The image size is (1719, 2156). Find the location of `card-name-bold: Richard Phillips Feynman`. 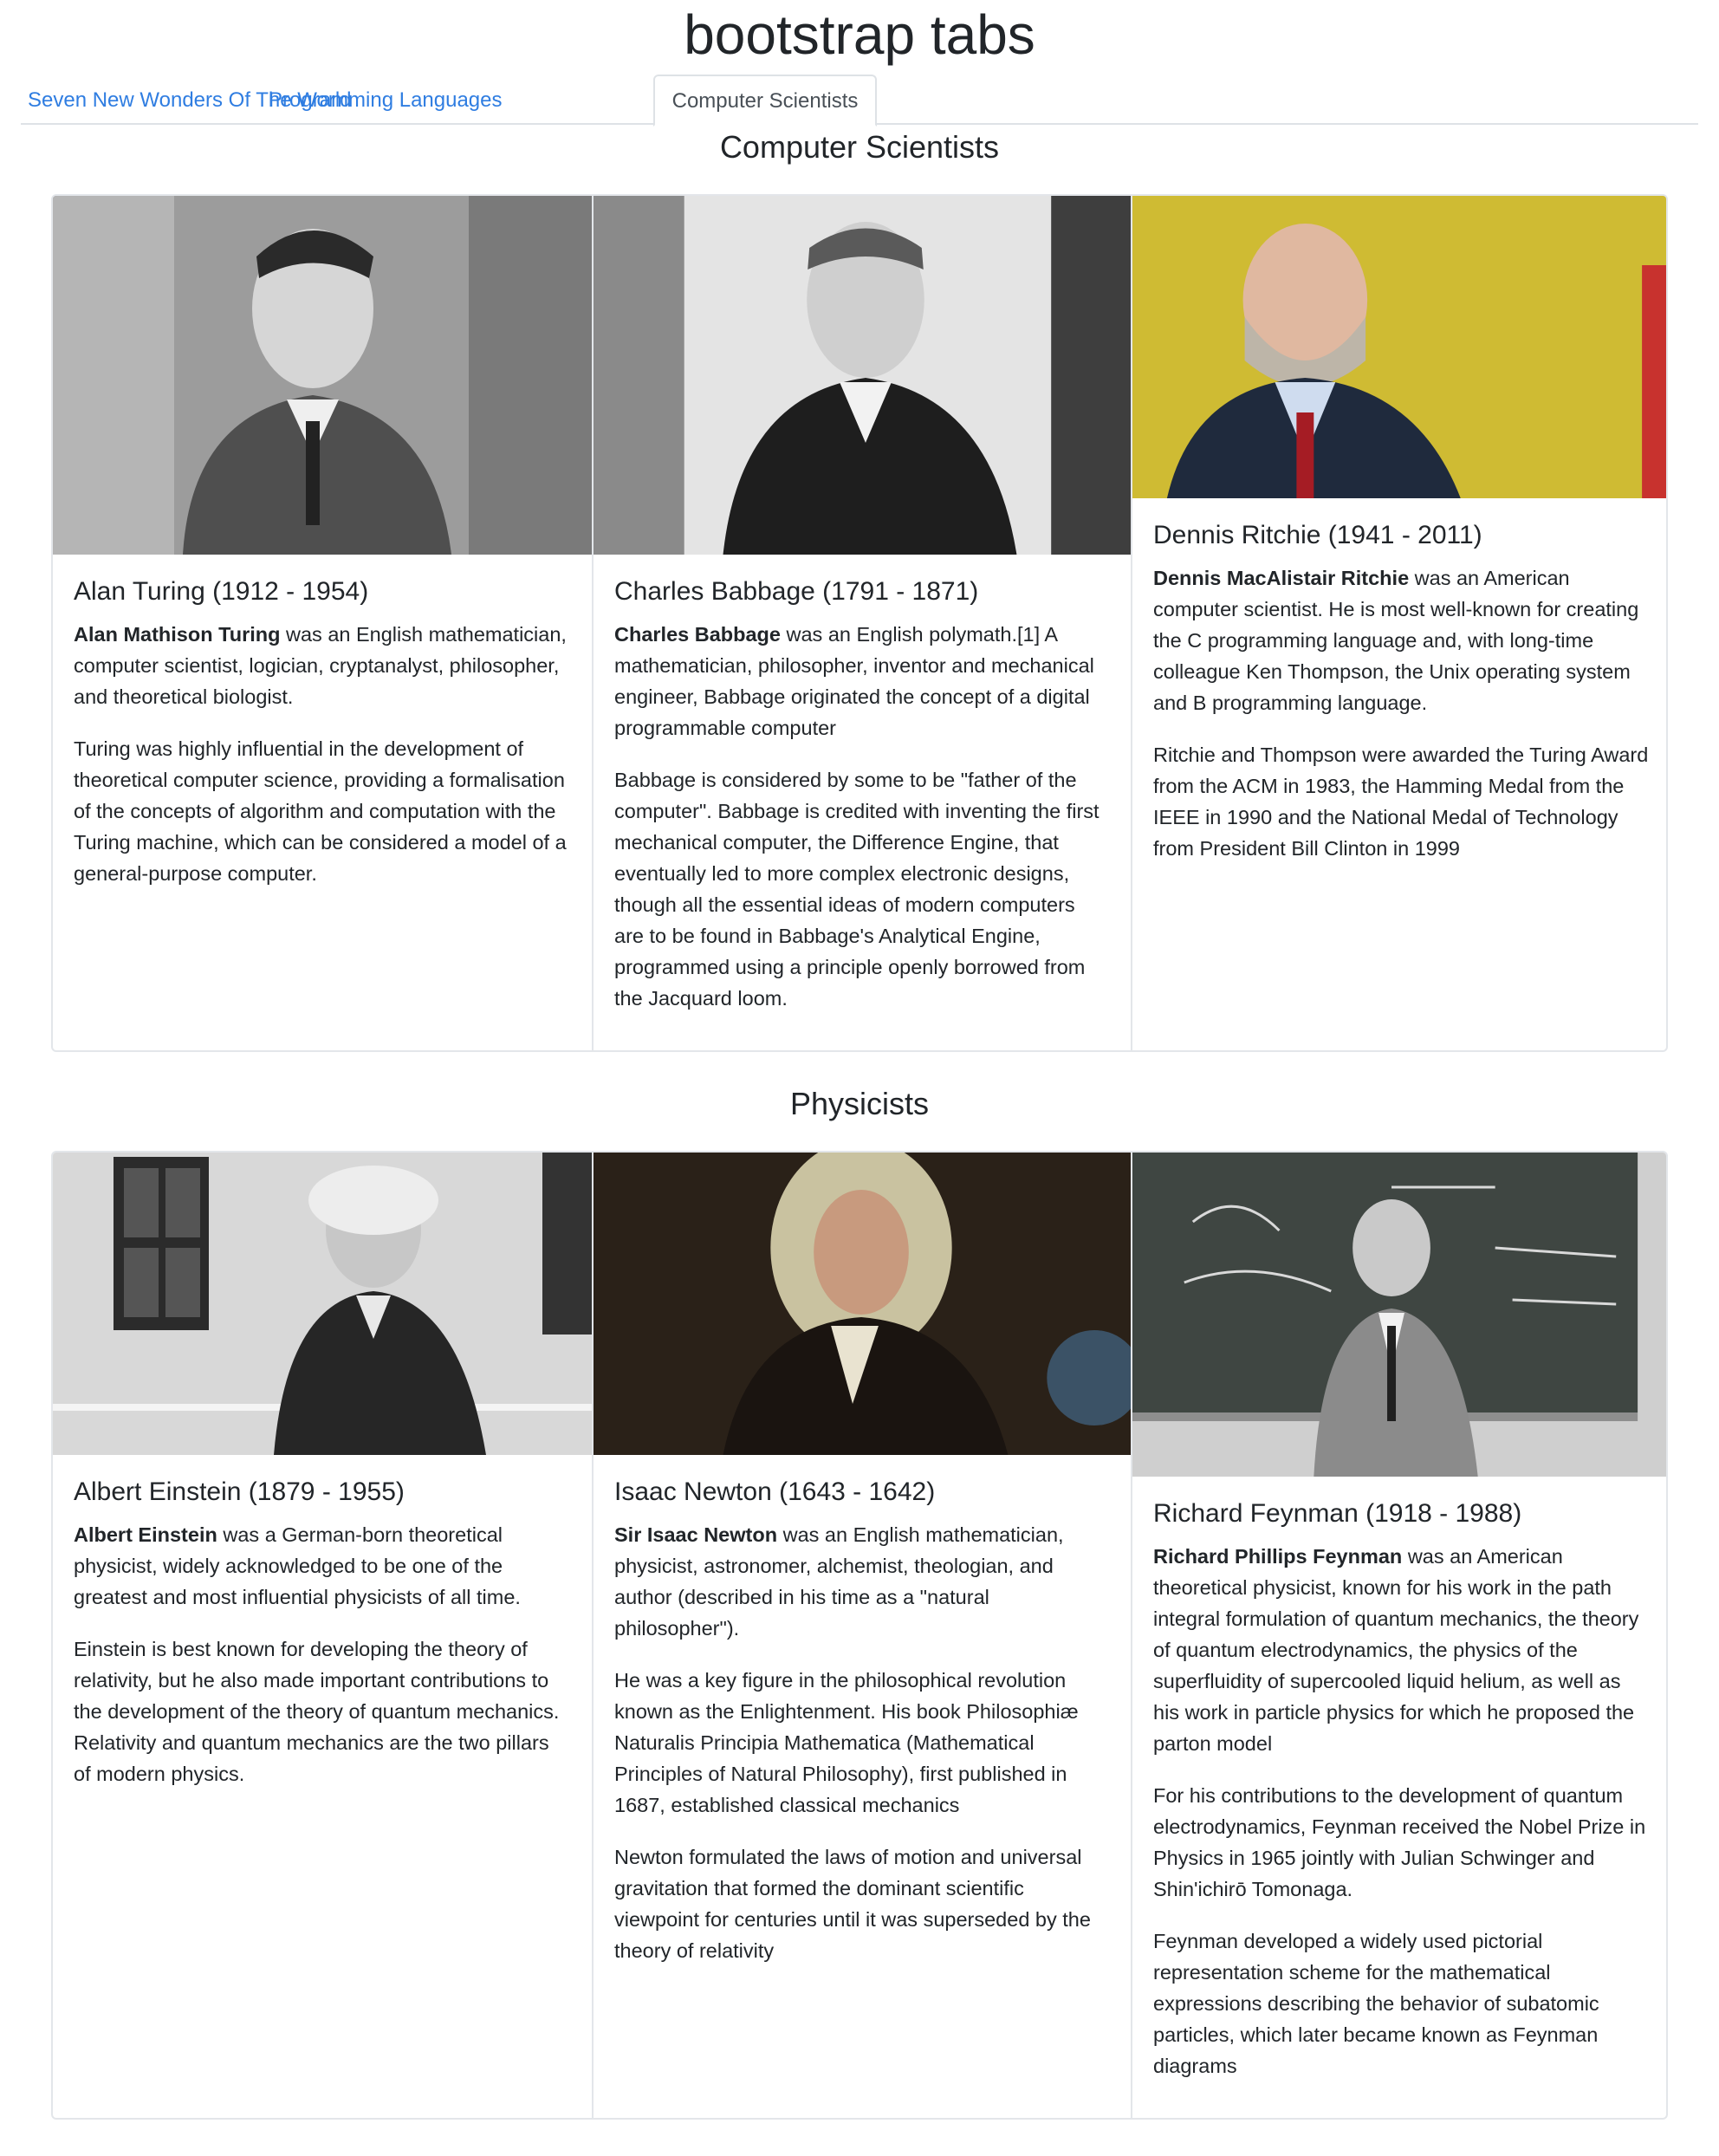

card-name-bold: Richard Phillips Feynman is located at coordinates (1278, 1556).